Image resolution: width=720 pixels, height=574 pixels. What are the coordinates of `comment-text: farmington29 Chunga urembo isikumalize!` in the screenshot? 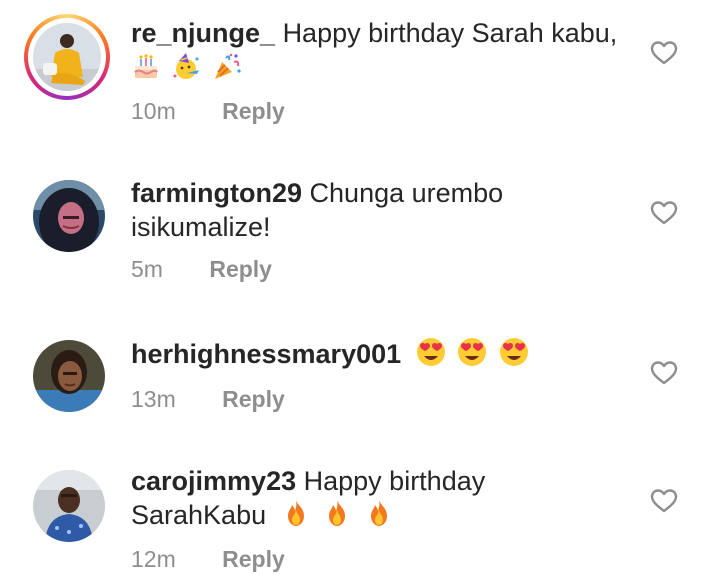 It's located at (376, 210).